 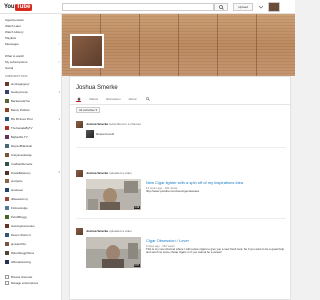 What do you see at coordinates (32, 92) in the screenshot?
I see `sidebar-subscription-item: beetleytroops 1` at bounding box center [32, 92].